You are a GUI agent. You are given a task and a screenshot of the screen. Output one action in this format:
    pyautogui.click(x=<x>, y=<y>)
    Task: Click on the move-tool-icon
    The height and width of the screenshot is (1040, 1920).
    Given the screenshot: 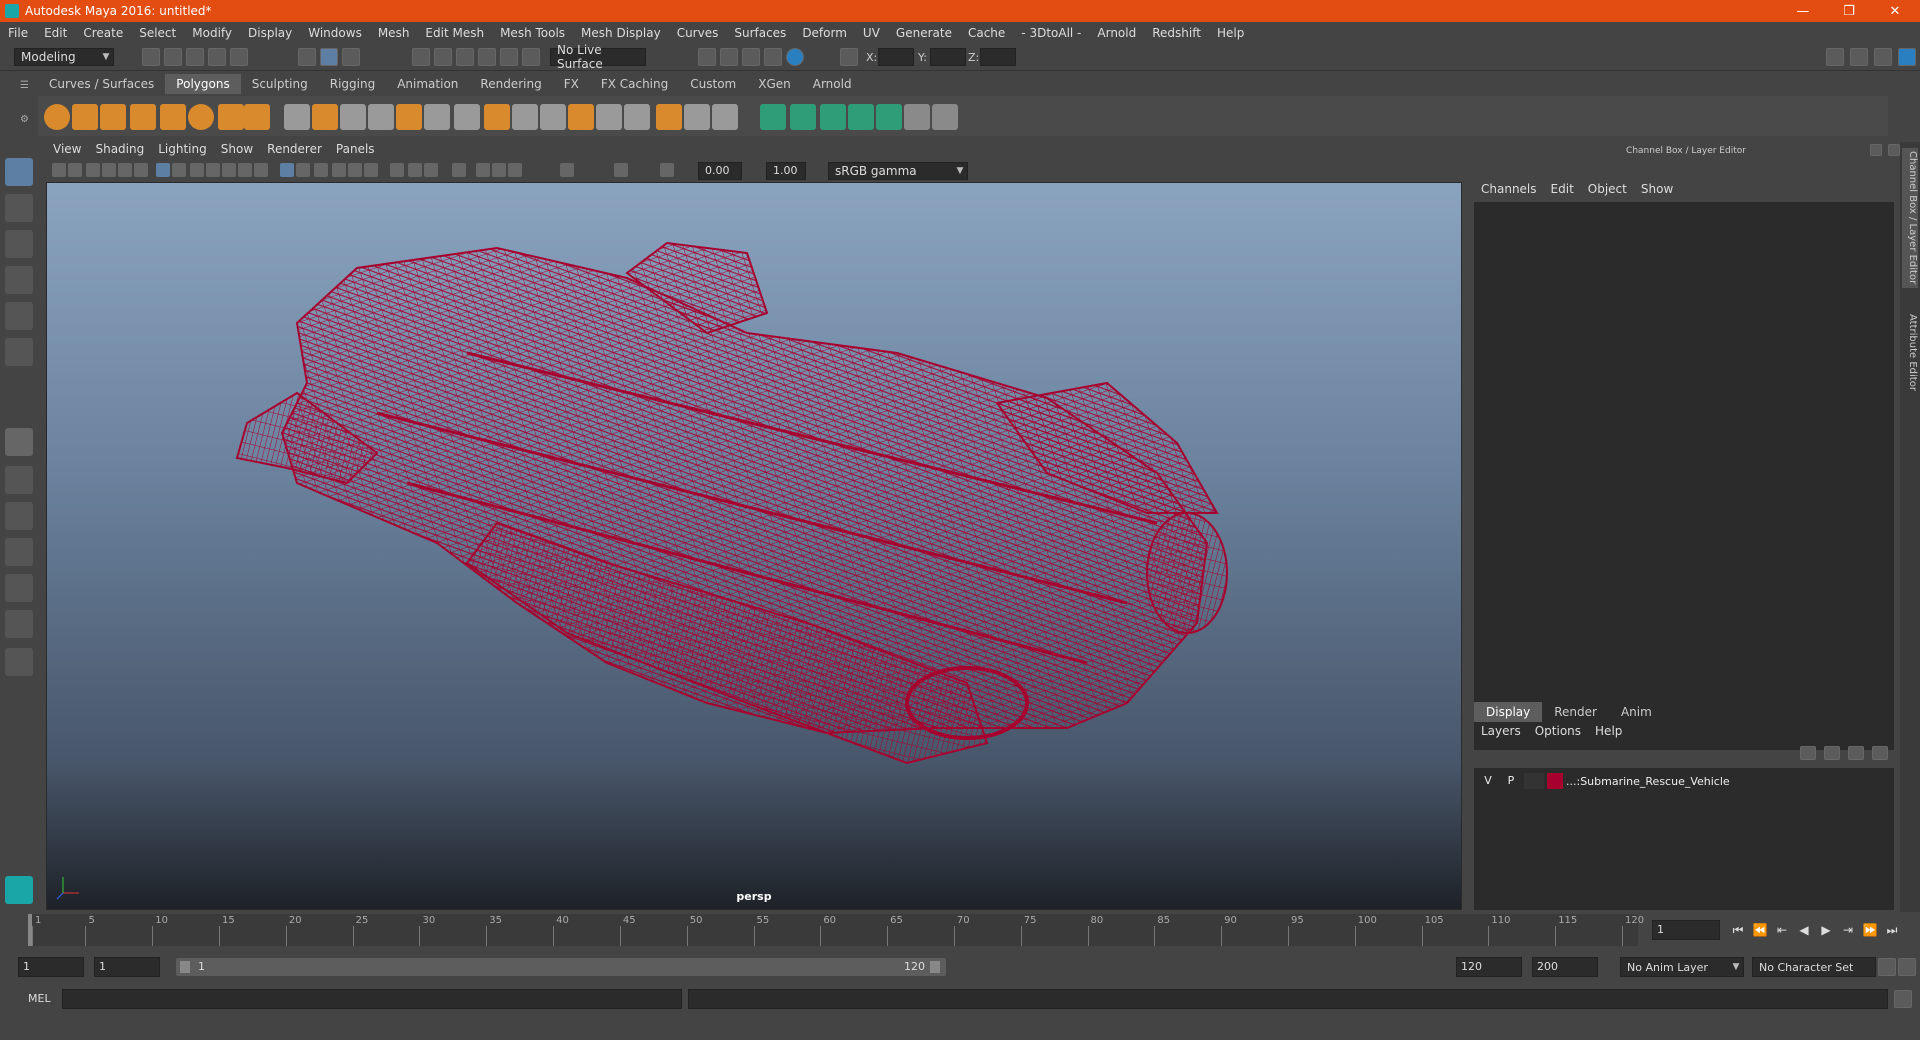 What is the action you would take?
    pyautogui.click(x=19, y=280)
    